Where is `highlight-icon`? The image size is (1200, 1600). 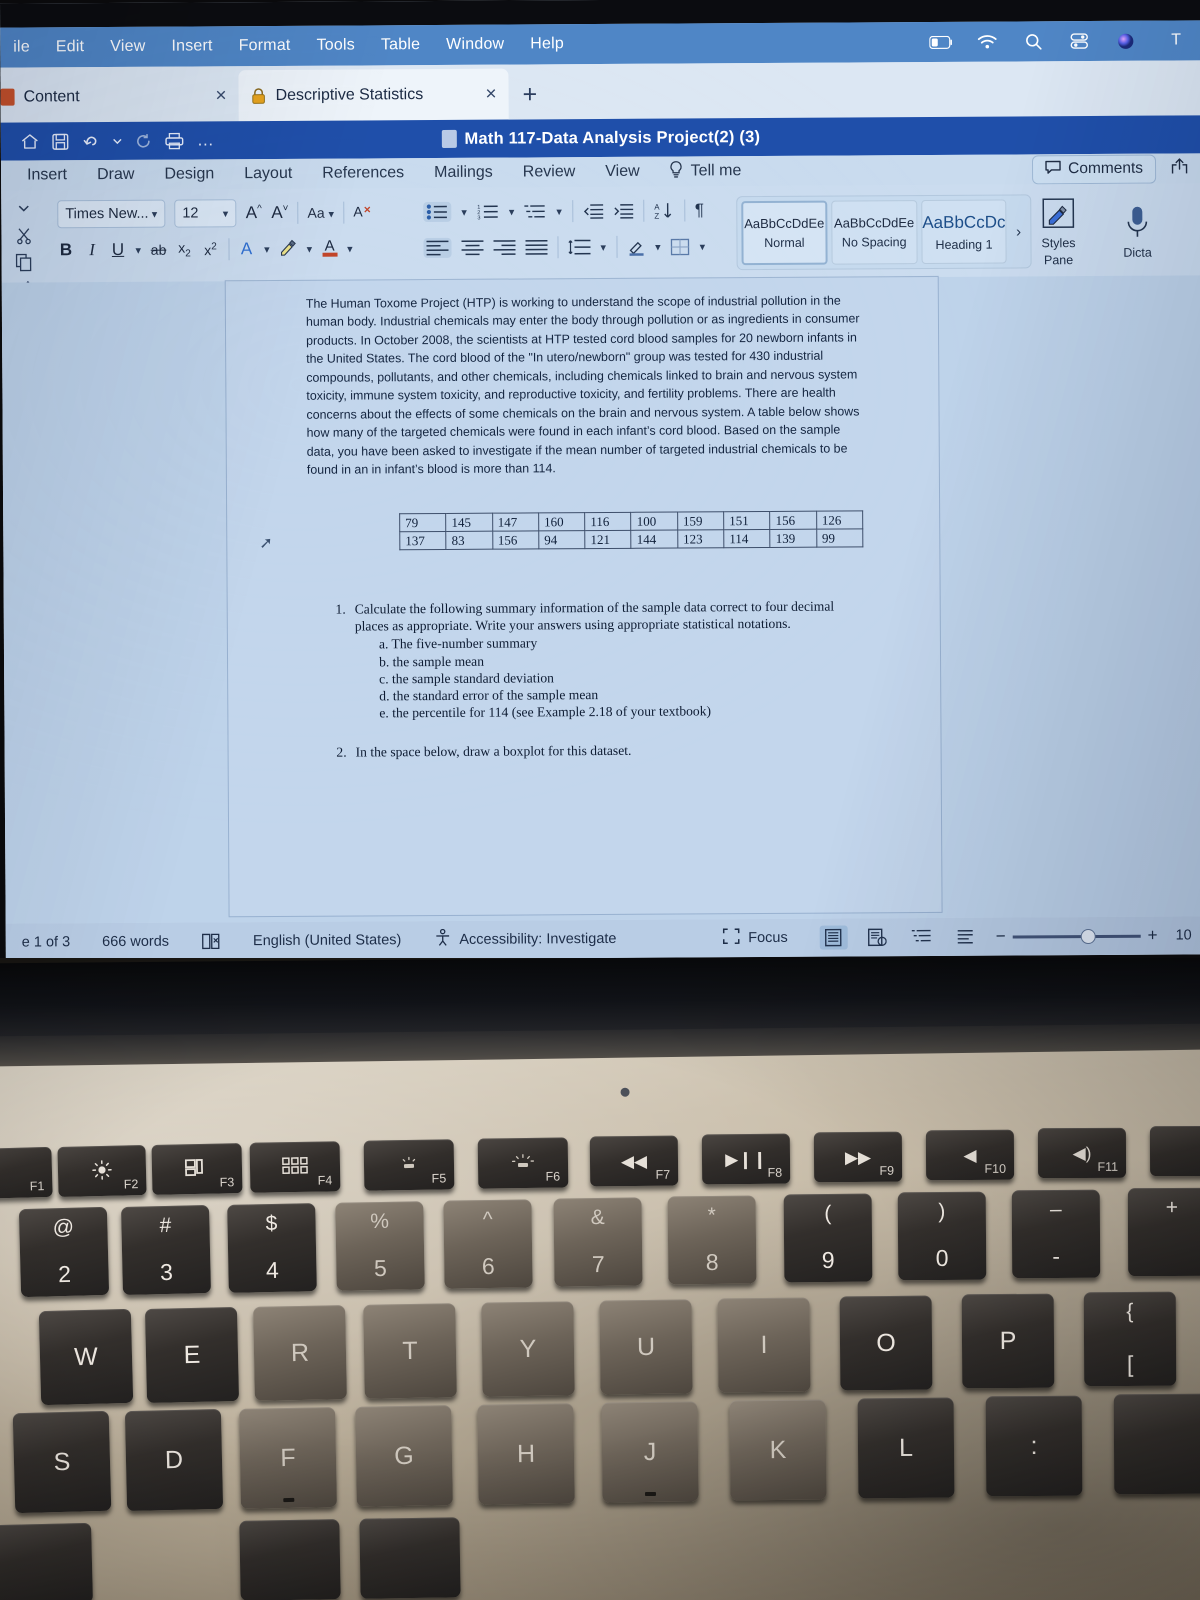
highlight-icon is located at coordinates (288, 248).